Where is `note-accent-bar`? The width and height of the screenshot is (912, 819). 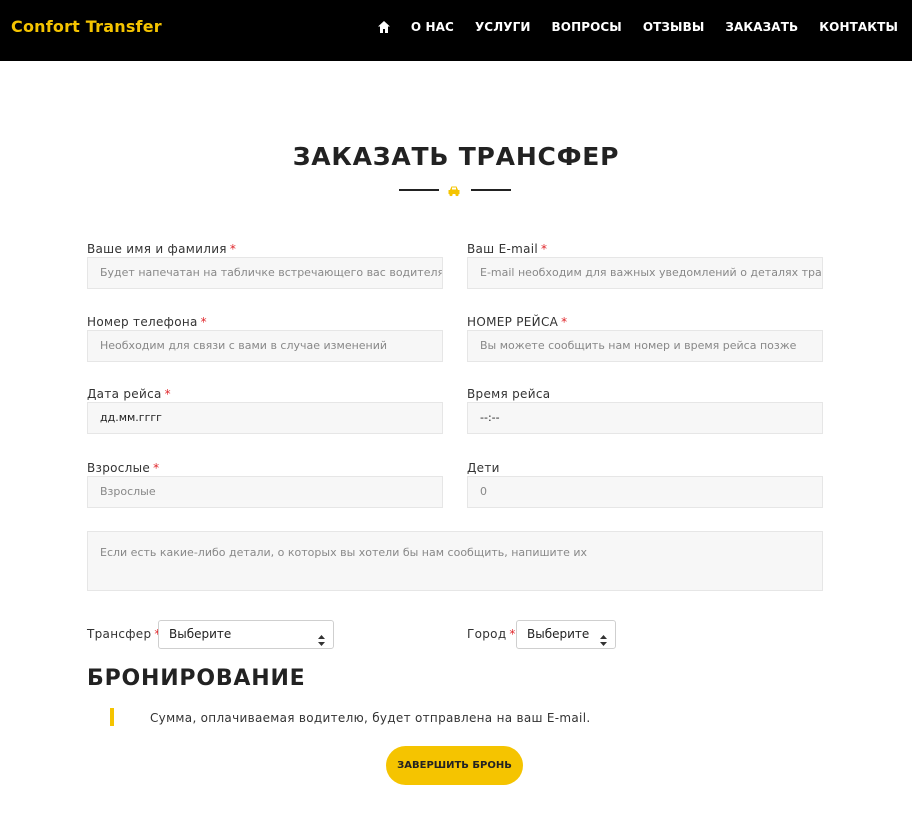
note-accent-bar is located at coordinates (112, 717).